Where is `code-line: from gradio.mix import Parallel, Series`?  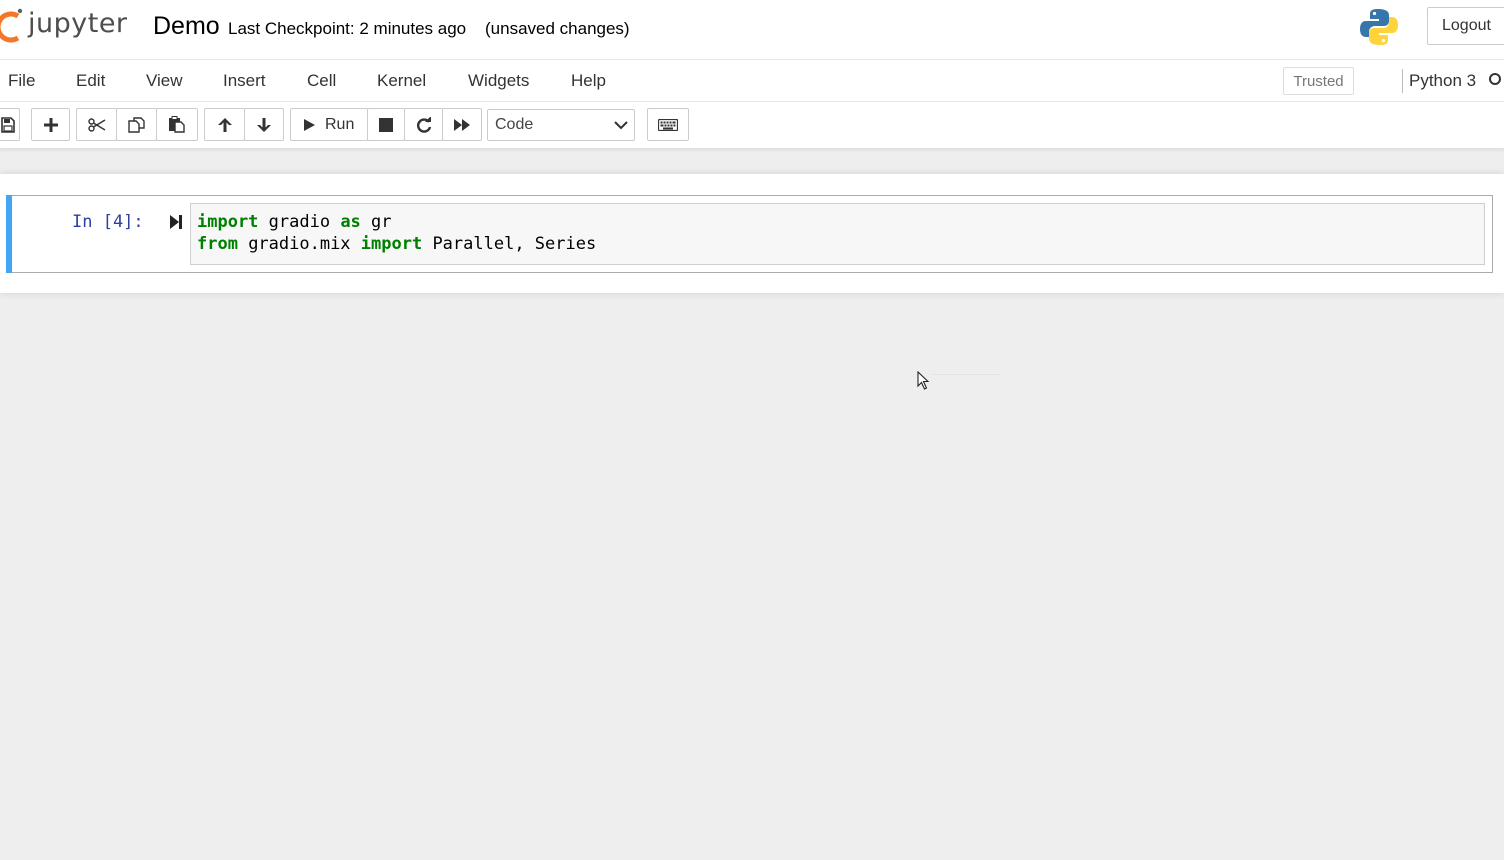 code-line: from gradio.mix import Parallel, Series is located at coordinates (396, 244).